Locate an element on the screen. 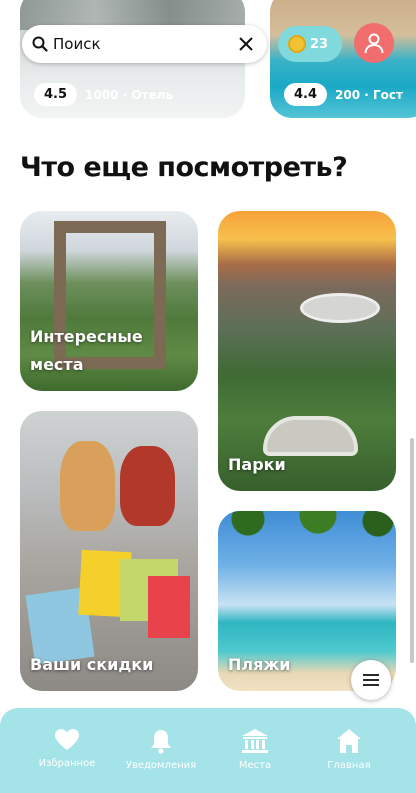 This screenshot has height=793, width=416. hotel-info: 200 · Гост is located at coordinates (369, 94).